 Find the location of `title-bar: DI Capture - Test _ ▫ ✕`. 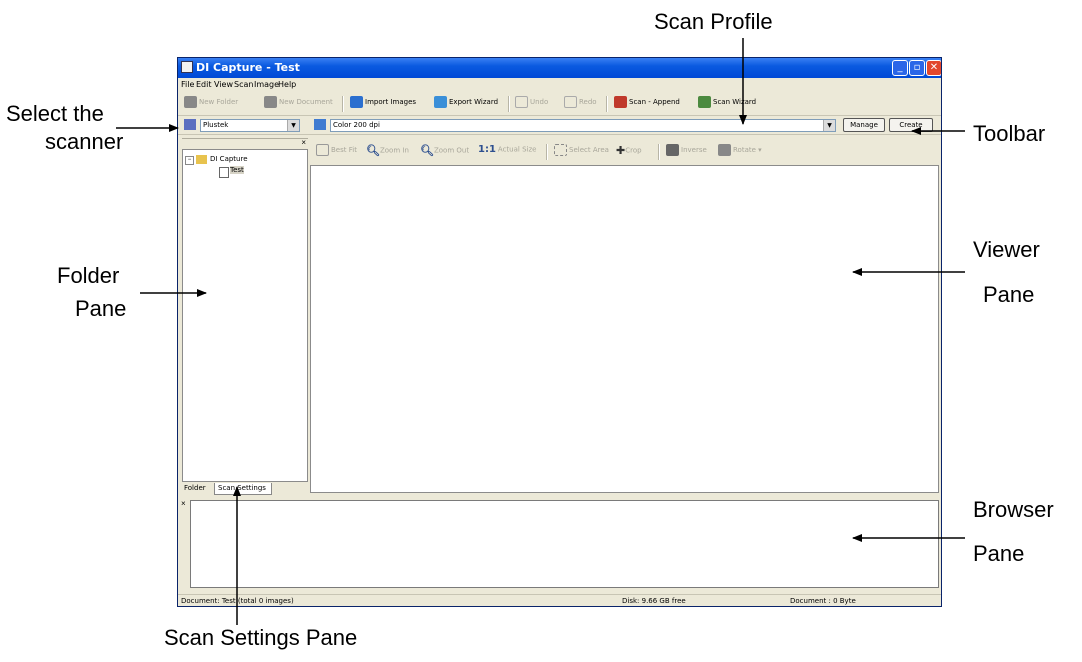

title-bar: DI Capture - Test _ ▫ ✕ is located at coordinates (559, 68).